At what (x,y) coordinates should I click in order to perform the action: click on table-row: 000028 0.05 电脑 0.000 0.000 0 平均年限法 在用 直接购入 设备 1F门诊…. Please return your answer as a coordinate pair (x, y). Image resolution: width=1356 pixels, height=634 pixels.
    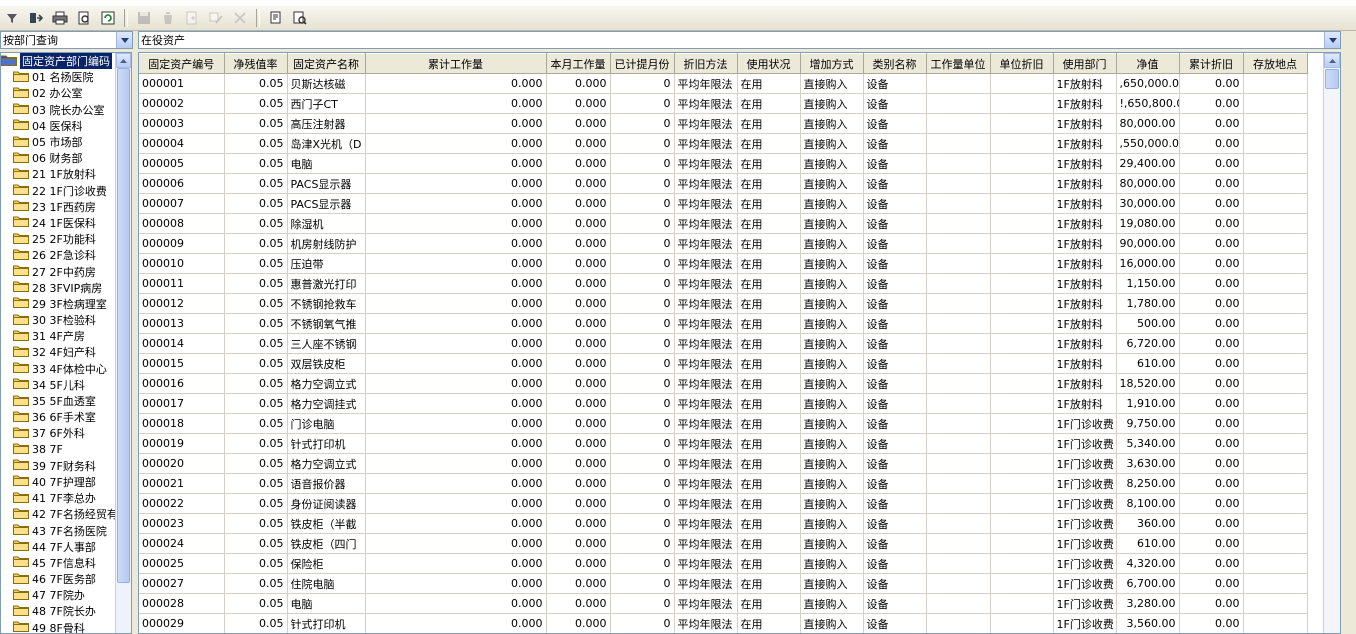
    Looking at the image, I should click on (723, 603).